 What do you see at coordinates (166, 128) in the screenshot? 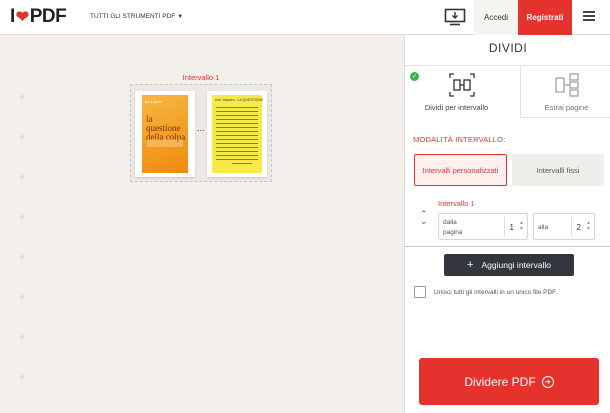
I see `cover-title: la questione della colpa` at bounding box center [166, 128].